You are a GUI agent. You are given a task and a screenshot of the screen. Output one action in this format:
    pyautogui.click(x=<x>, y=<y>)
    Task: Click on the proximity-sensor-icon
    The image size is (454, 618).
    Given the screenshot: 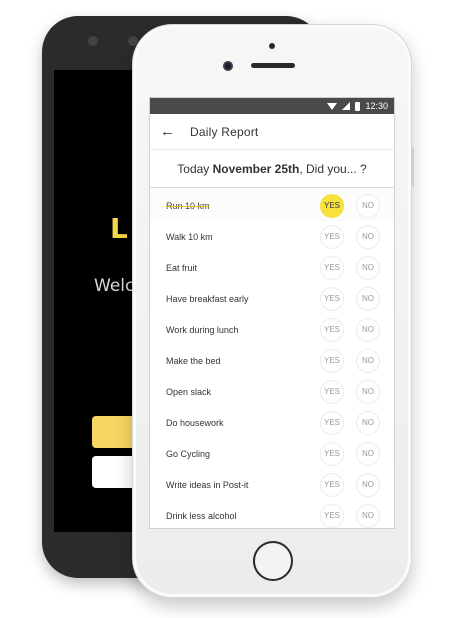 What is the action you would take?
    pyautogui.click(x=272, y=46)
    